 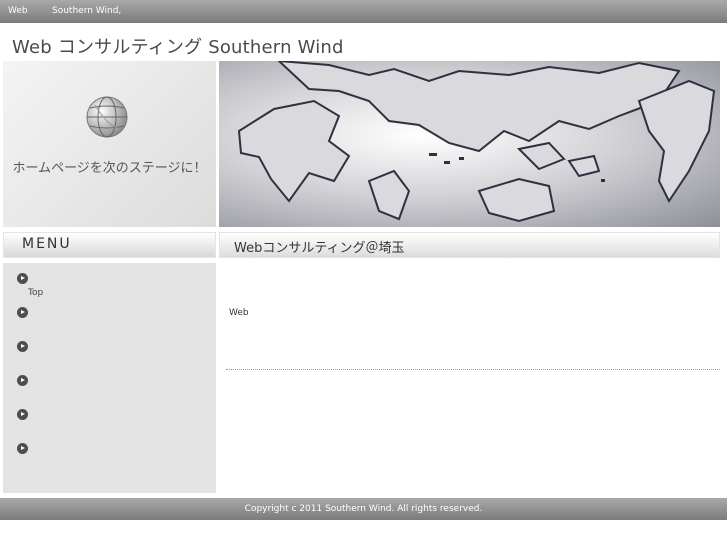 I want to click on site-title: Web コンサルティング Southern Wind, so click(x=178, y=46).